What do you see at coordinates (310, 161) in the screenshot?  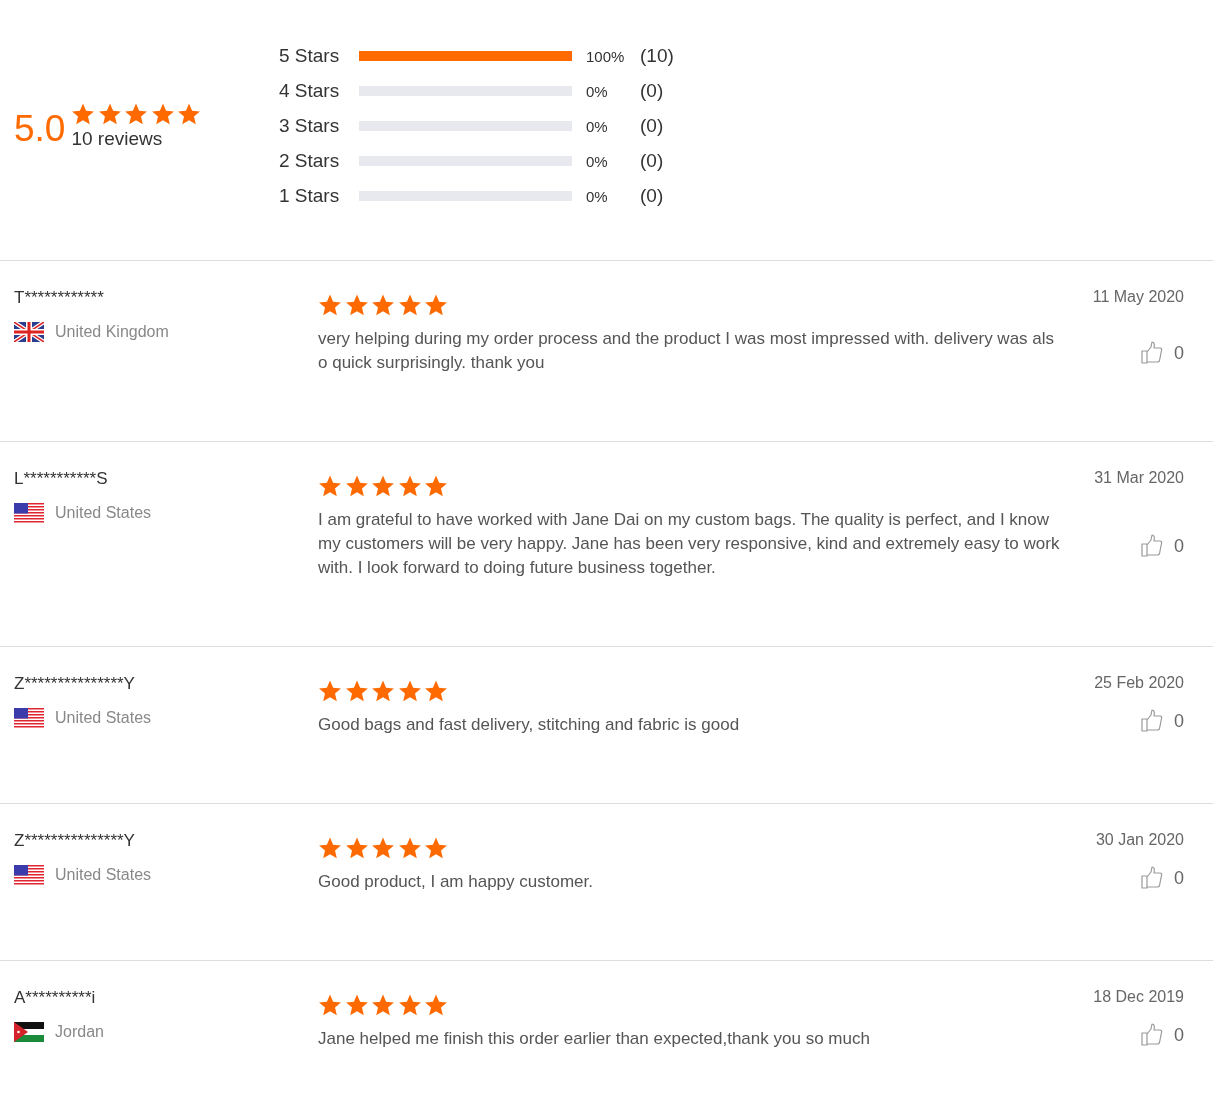 I see `star-level-label: 2 Stars` at bounding box center [310, 161].